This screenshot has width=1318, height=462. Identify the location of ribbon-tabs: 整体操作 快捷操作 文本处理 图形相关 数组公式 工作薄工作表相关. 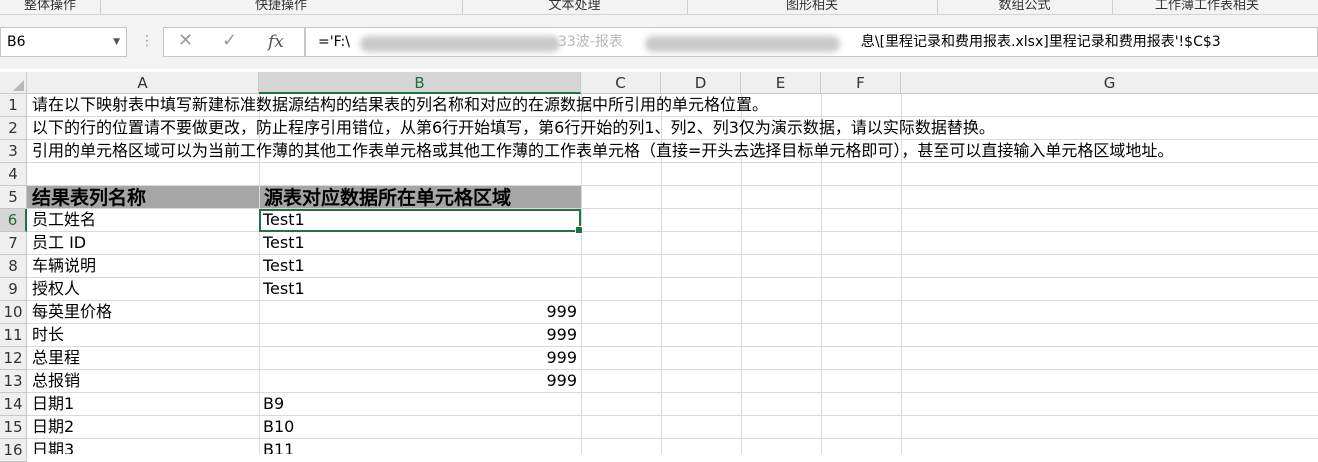
(659, 7).